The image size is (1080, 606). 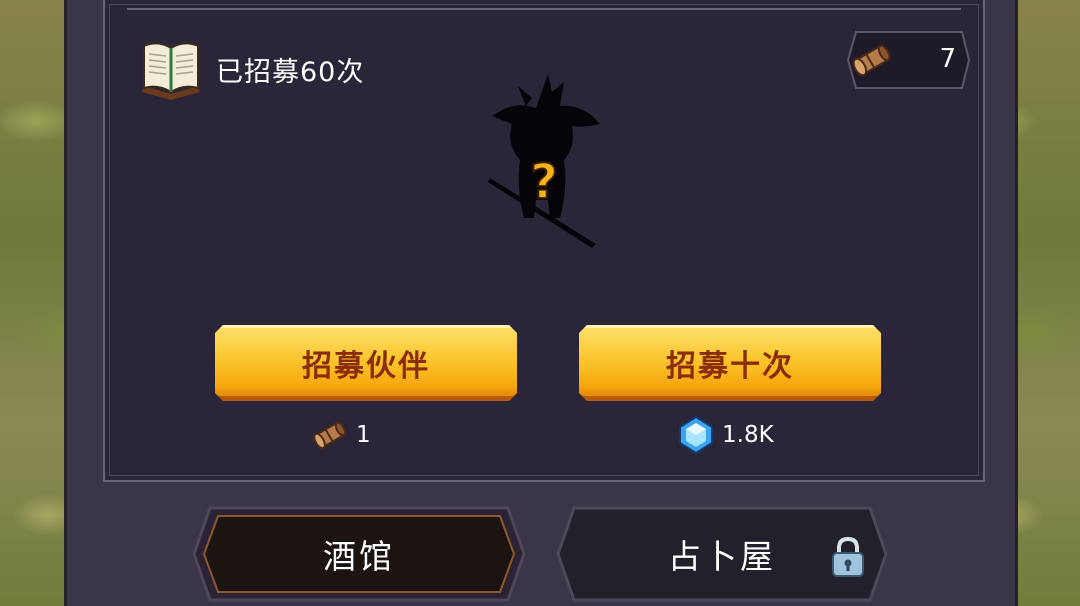 I want to click on tab-tavern: 酒馆, so click(x=359, y=554).